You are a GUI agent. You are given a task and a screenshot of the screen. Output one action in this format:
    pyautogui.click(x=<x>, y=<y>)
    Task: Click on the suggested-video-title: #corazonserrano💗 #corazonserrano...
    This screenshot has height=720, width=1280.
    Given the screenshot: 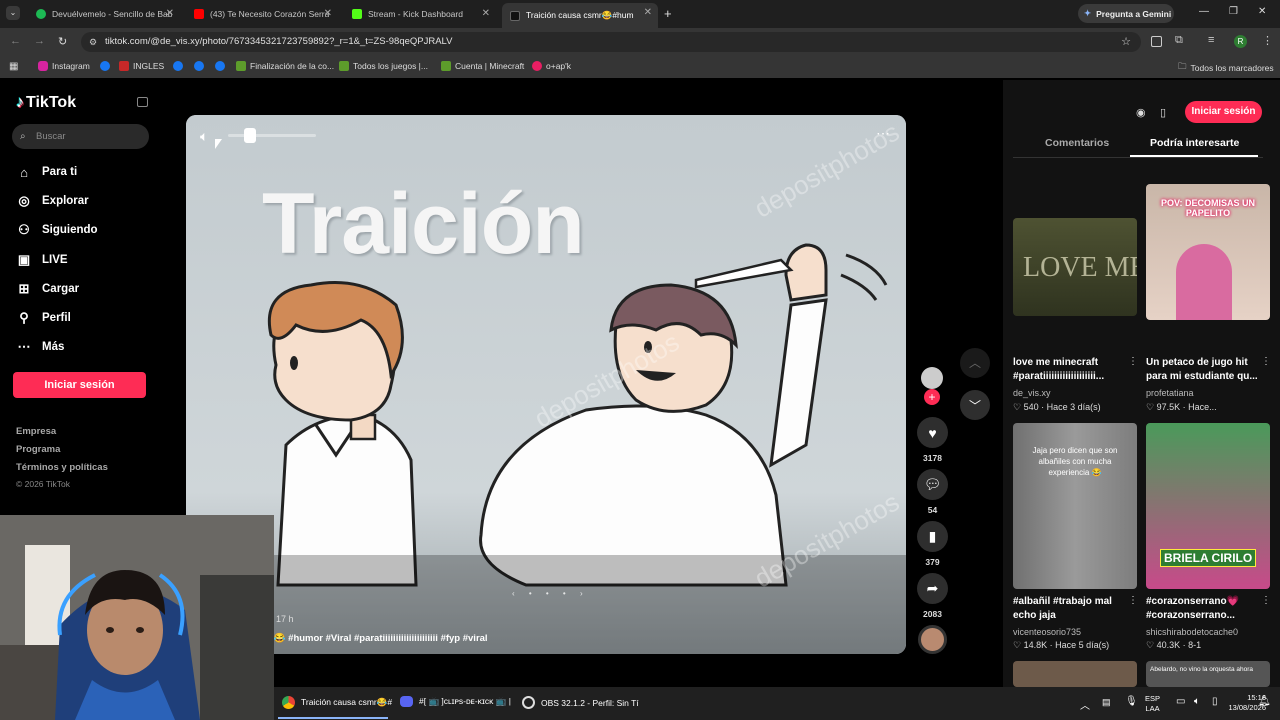 What is the action you would take?
    pyautogui.click(x=1205, y=609)
    